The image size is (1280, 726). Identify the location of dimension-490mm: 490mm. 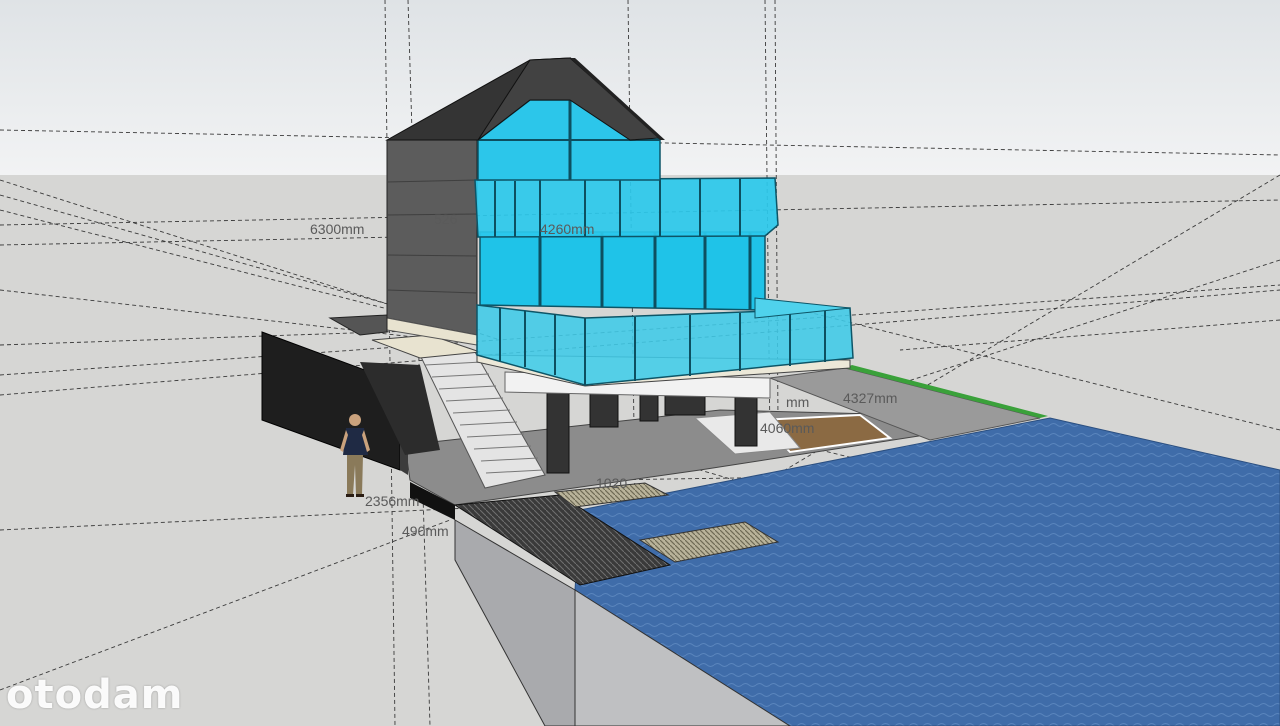
(425, 531).